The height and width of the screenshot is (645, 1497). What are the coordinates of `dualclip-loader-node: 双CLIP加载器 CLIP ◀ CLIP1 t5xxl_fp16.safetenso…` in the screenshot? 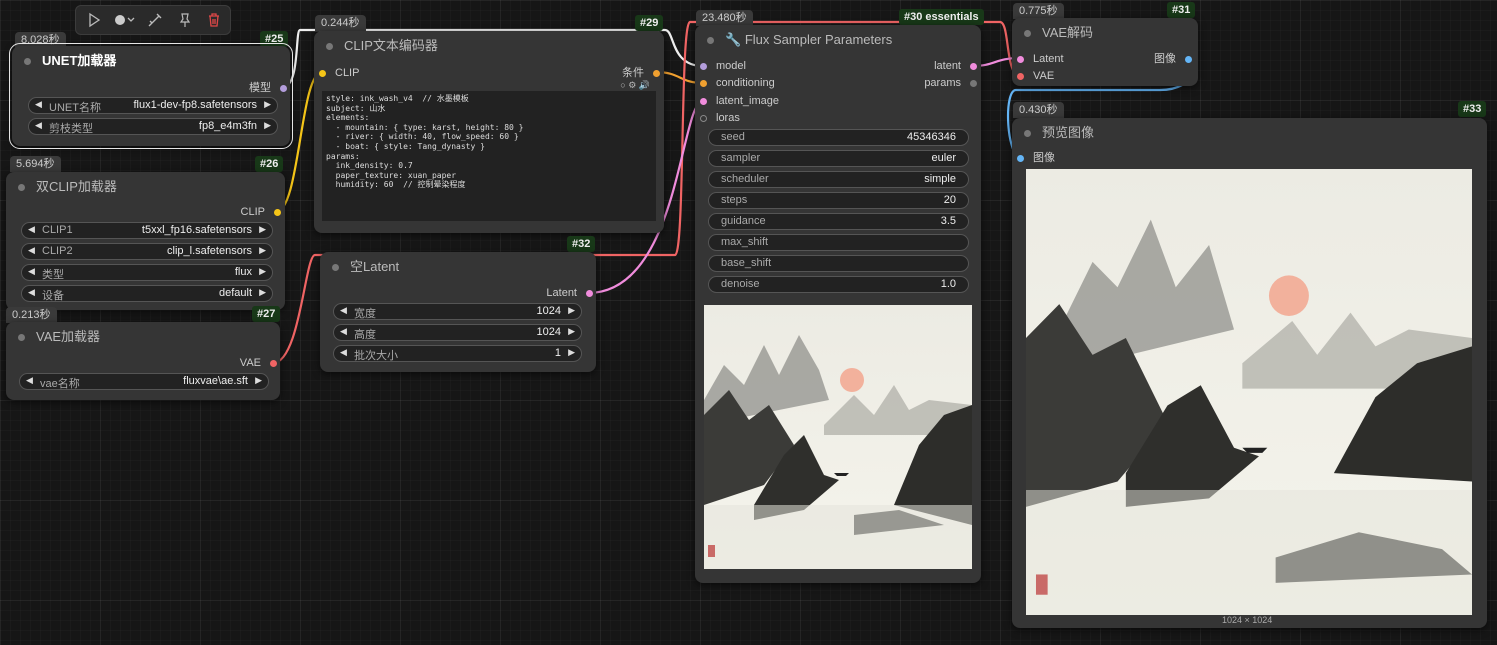 It's located at (145, 241).